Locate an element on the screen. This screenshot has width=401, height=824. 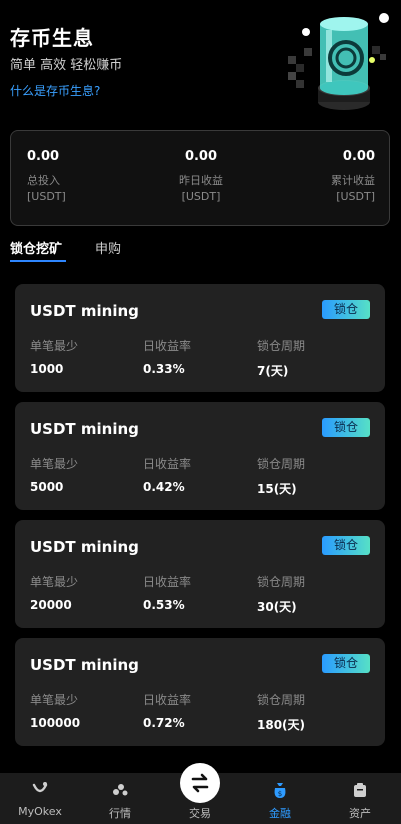
lock-period-value: 180(天) is located at coordinates (281, 725).